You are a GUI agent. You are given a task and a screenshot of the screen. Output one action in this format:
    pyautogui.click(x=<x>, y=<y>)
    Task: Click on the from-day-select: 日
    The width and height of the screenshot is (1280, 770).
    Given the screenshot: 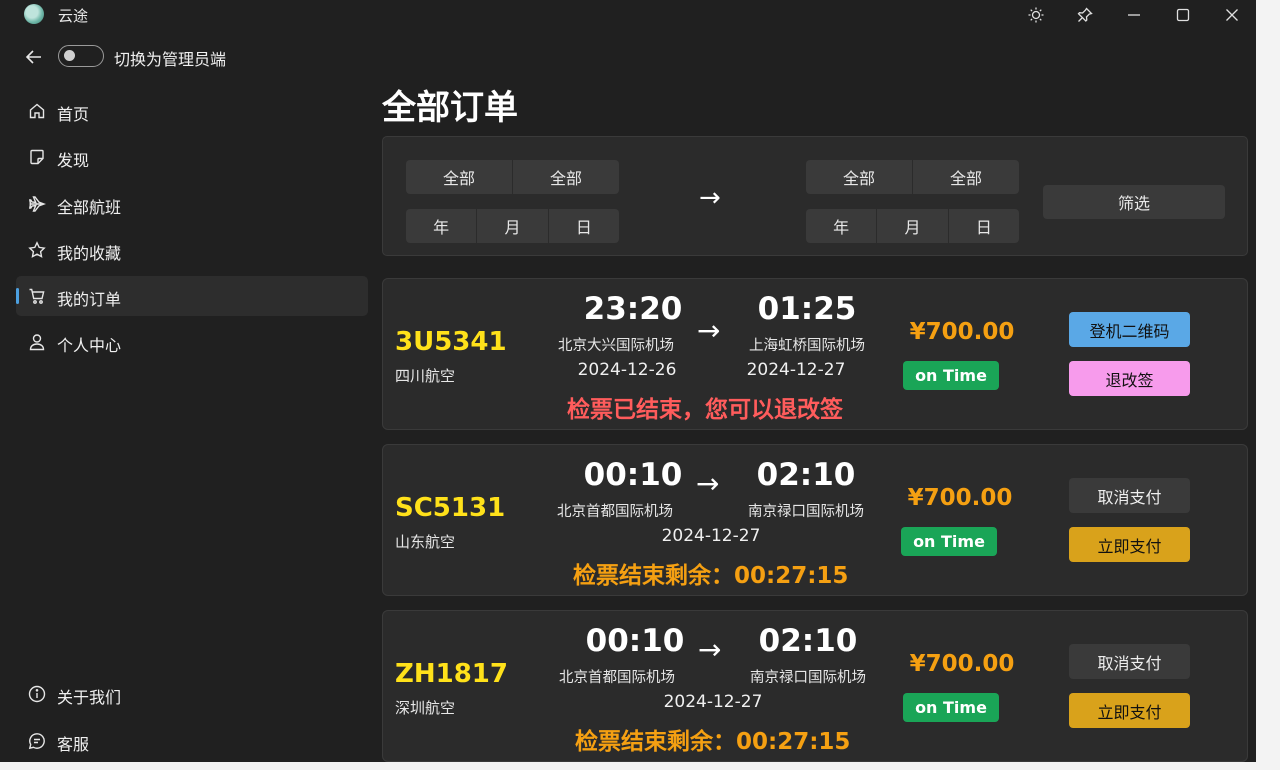 What is the action you would take?
    pyautogui.click(x=584, y=226)
    